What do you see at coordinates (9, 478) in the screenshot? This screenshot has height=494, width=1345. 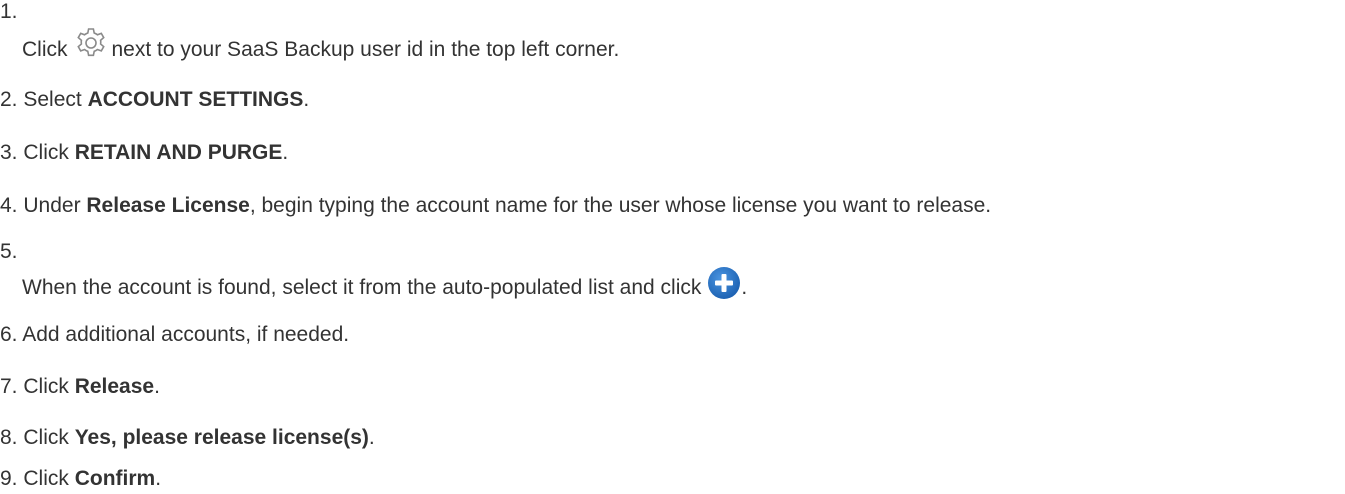 I see `step-number: 9.` at bounding box center [9, 478].